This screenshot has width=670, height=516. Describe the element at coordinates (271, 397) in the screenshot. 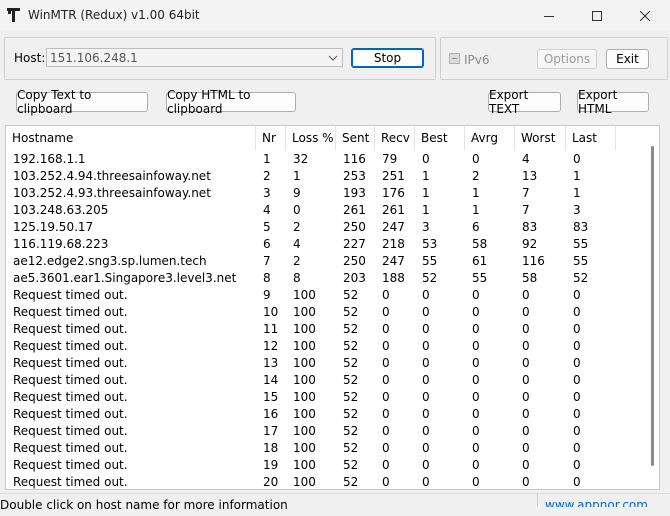

I see `cell-nr: 15` at that location.